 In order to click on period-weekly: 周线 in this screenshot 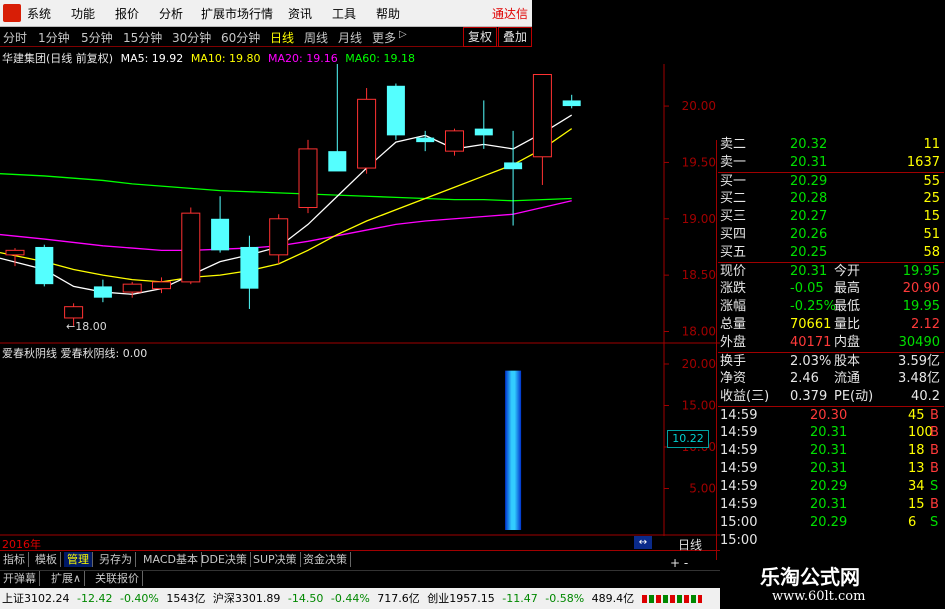, I will do `click(316, 37)`.